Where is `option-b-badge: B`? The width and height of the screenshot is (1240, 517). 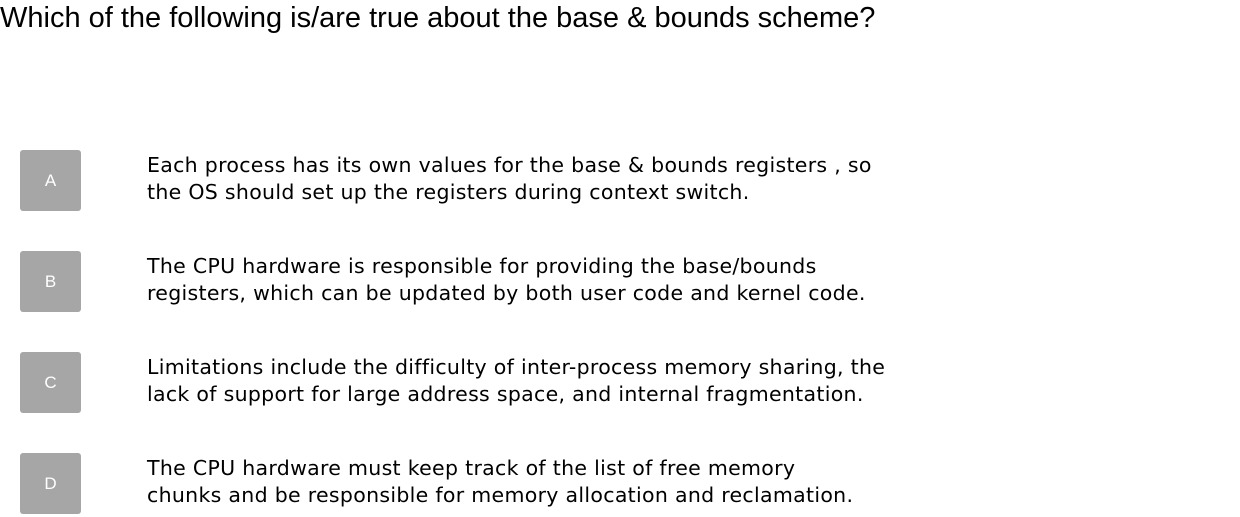
option-b-badge: B is located at coordinates (50, 281).